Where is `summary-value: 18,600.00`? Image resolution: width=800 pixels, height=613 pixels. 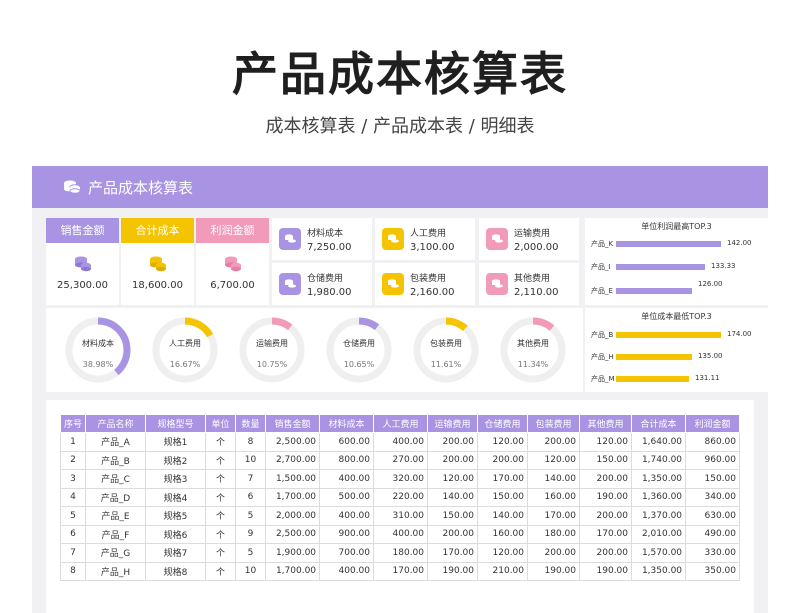 summary-value: 18,600.00 is located at coordinates (157, 285).